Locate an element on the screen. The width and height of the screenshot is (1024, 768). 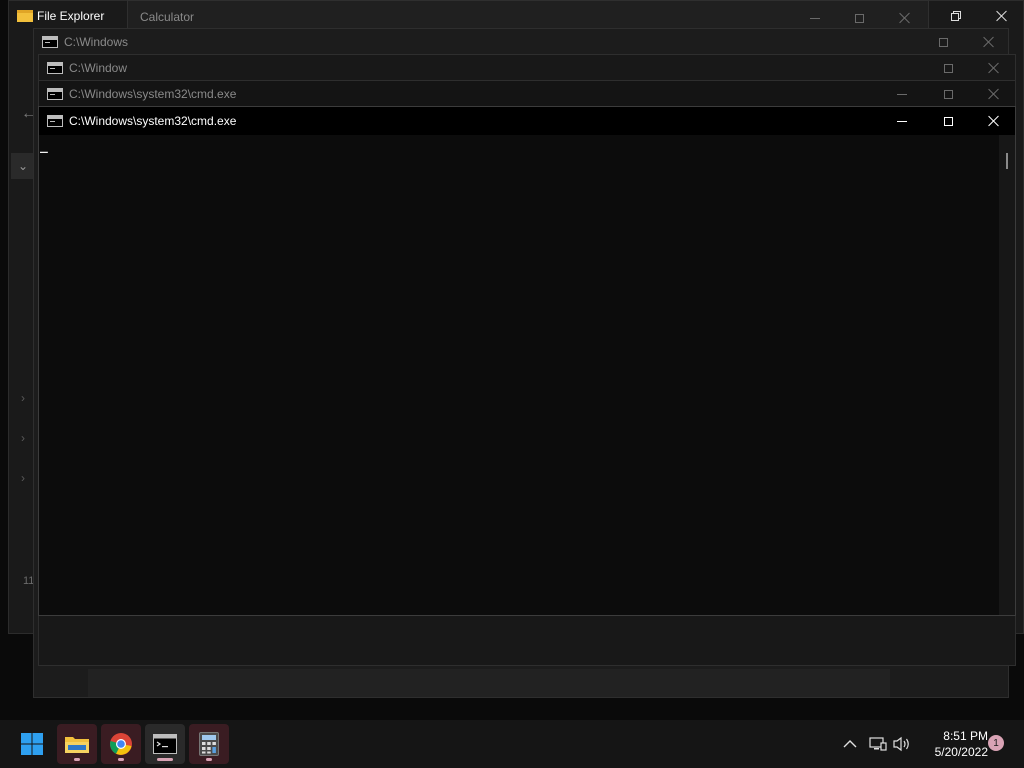
cmd-maximize-button is located at coordinates (948, 121).